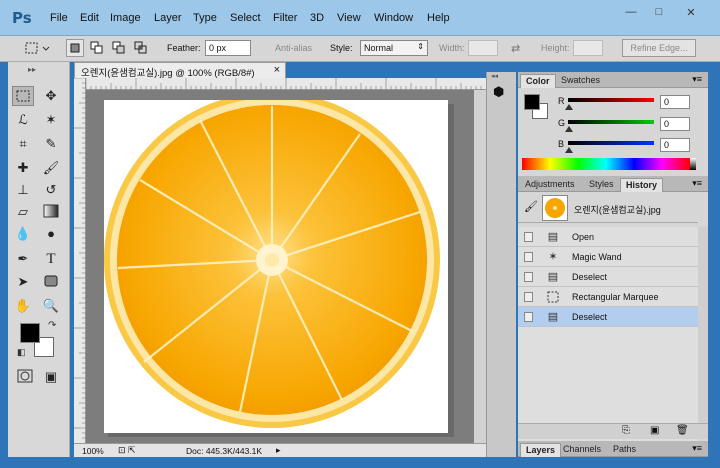  What do you see at coordinates (498, 92) in the screenshot?
I see `3d-panel-icon: ⬢` at bounding box center [498, 92].